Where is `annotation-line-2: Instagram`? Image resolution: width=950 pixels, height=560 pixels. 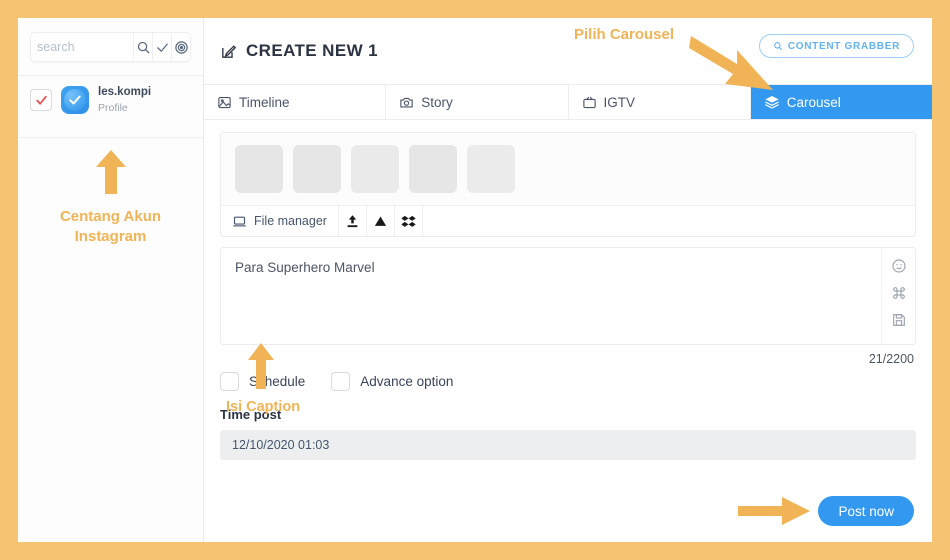
annotation-line-2: Instagram is located at coordinates (110, 237).